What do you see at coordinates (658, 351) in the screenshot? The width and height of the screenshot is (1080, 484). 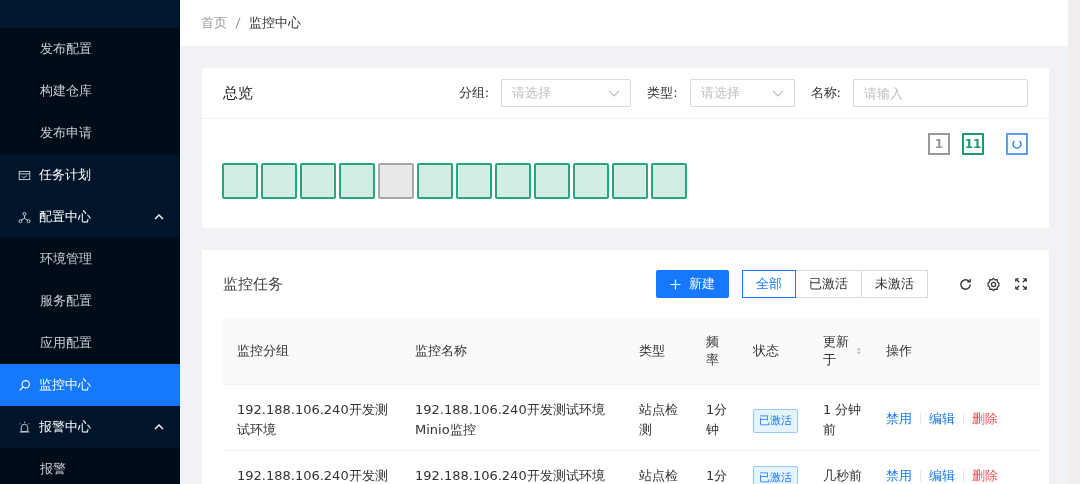 I see `column-header: 类型` at bounding box center [658, 351].